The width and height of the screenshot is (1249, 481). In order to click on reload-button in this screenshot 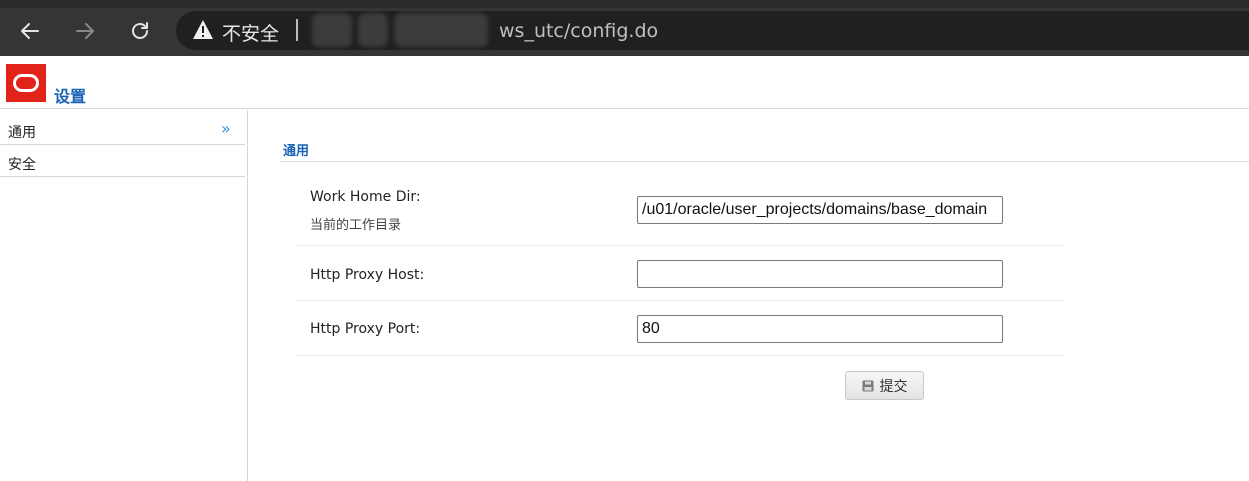, I will do `click(140, 31)`.